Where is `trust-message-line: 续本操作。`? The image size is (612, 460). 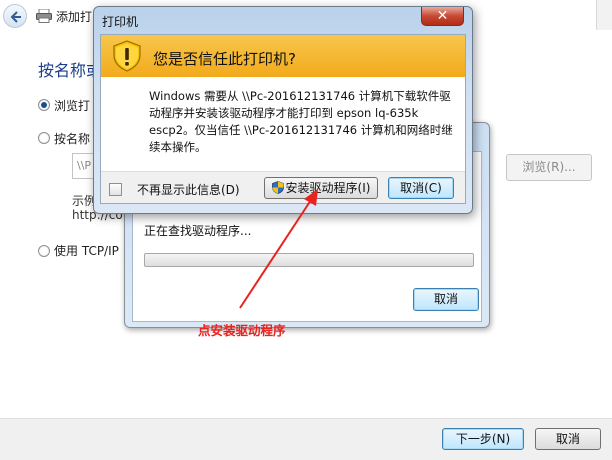
trust-message-line: 续本操作。 is located at coordinates (178, 147).